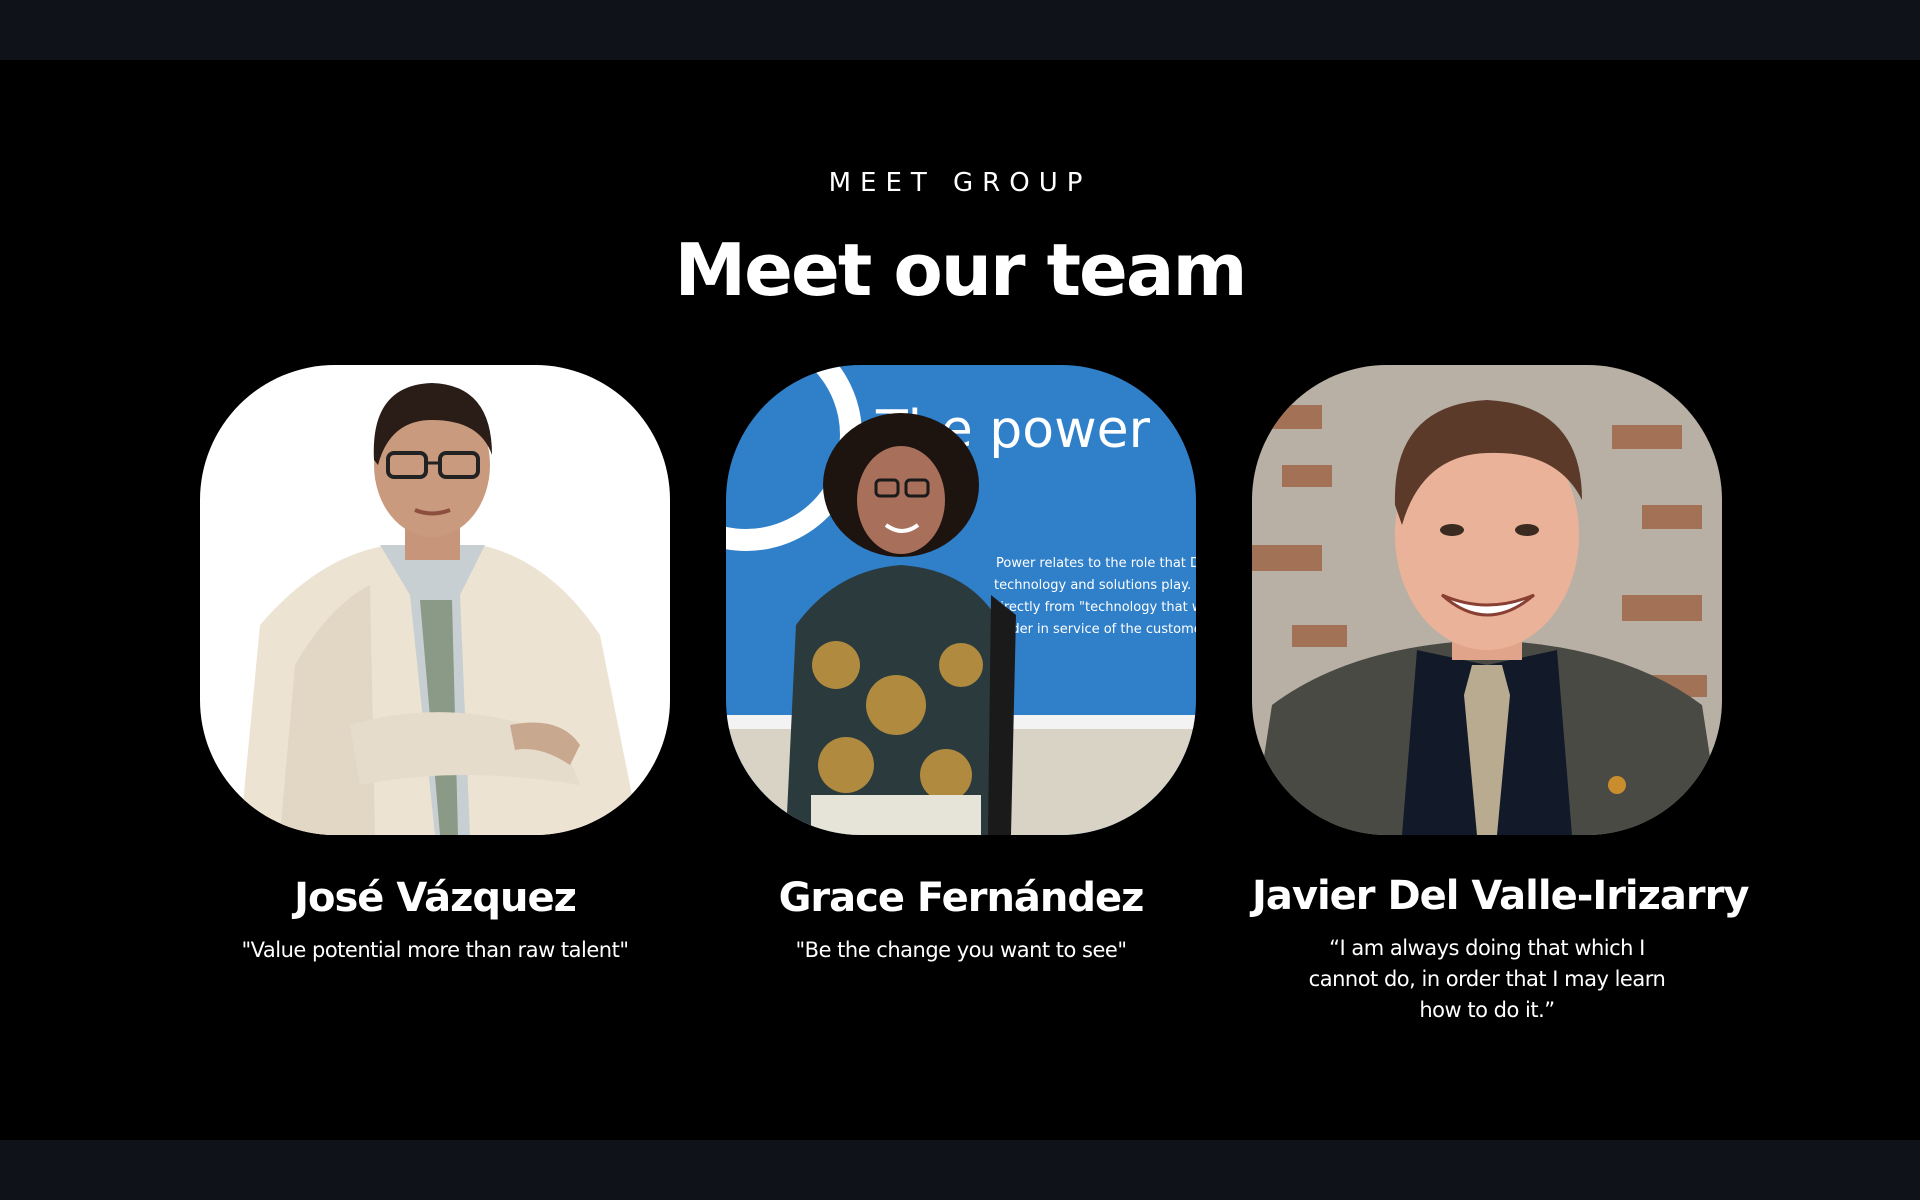  Describe the element at coordinates (961, 950) in the screenshot. I see `team-member-quote: "Be the change you want to see"` at that location.